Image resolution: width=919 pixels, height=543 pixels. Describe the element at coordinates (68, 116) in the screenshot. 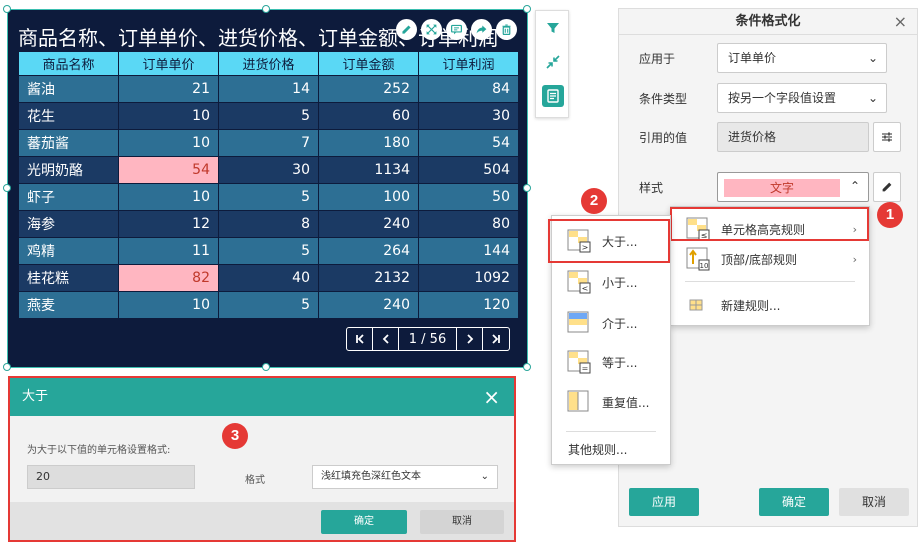

I see `product-name-cell: 花生` at that location.